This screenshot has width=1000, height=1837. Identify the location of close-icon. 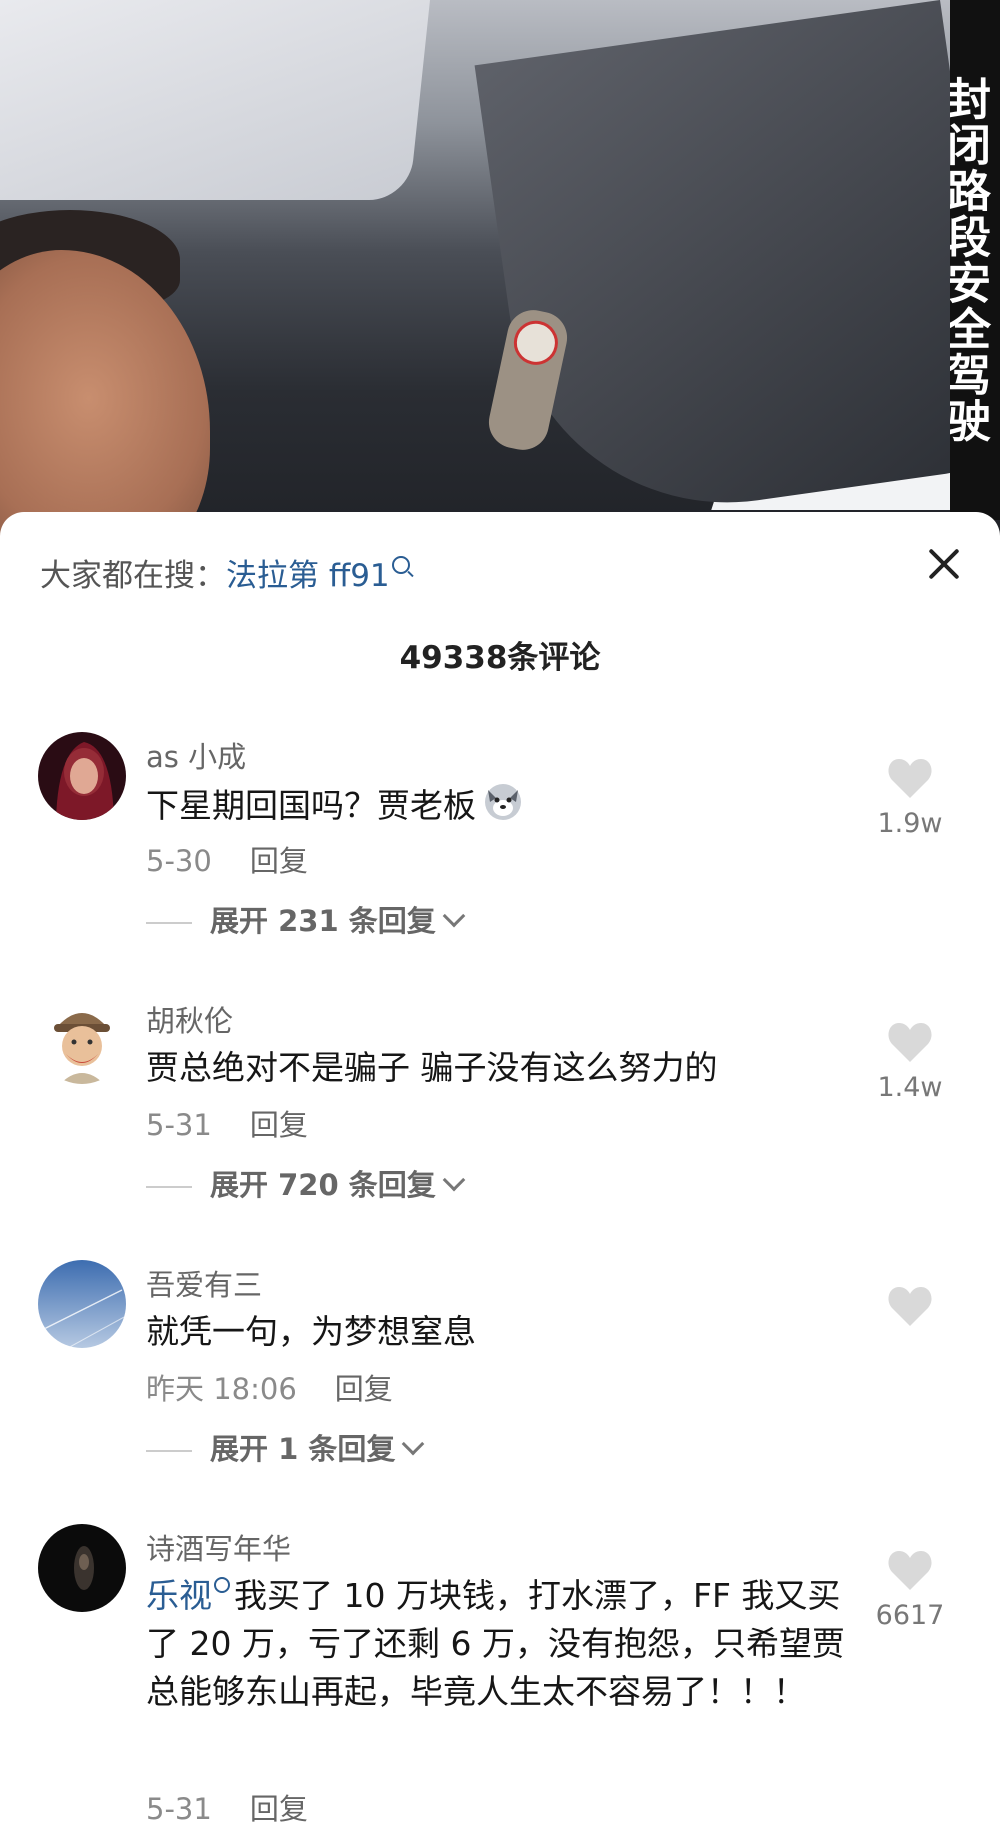
(944, 564).